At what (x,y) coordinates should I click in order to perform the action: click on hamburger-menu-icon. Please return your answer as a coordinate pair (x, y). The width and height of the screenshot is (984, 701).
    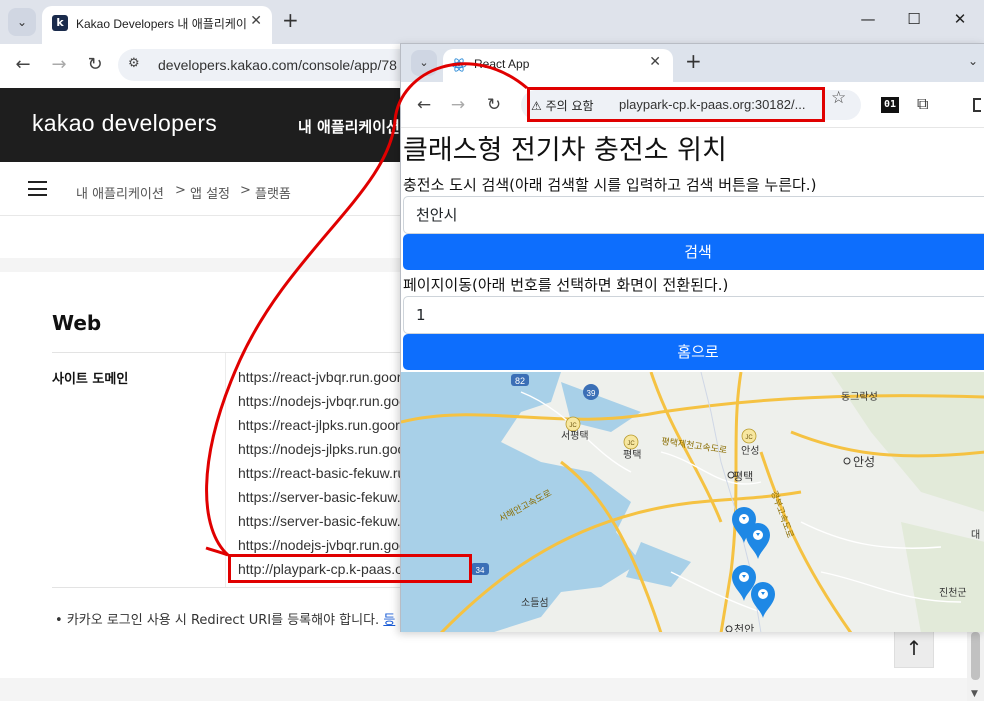
    Looking at the image, I should click on (37, 188).